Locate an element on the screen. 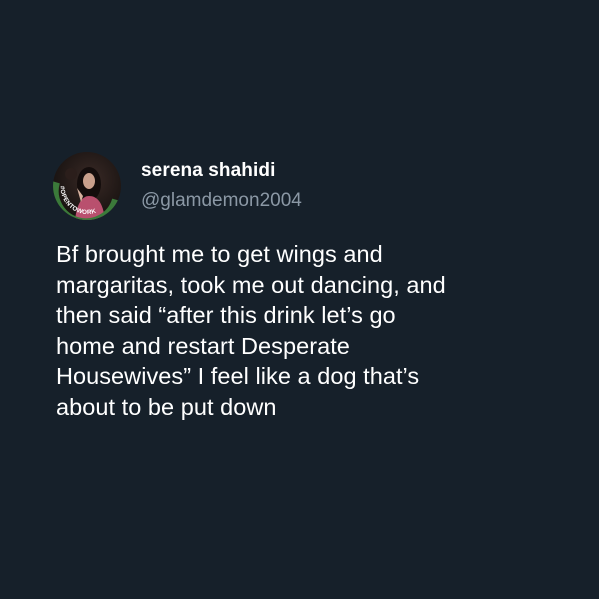 Image resolution: width=599 pixels, height=599 pixels. user-names: serena shahidi @glamdemon2004 is located at coordinates (221, 186).